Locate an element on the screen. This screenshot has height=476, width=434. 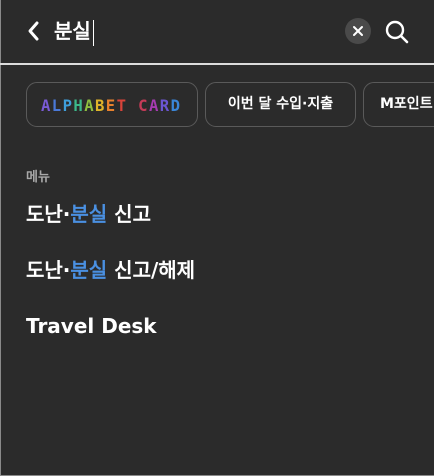
menu-item-text: 신고/해제 is located at coordinates (151, 270).